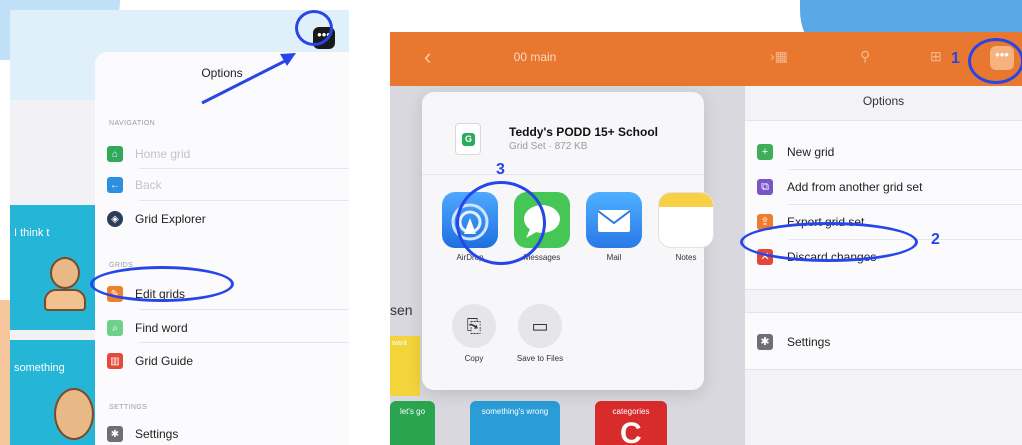 The width and height of the screenshot is (1022, 445). Describe the element at coordinates (809, 342) in the screenshot. I see `menu-item-label: Settings` at that location.